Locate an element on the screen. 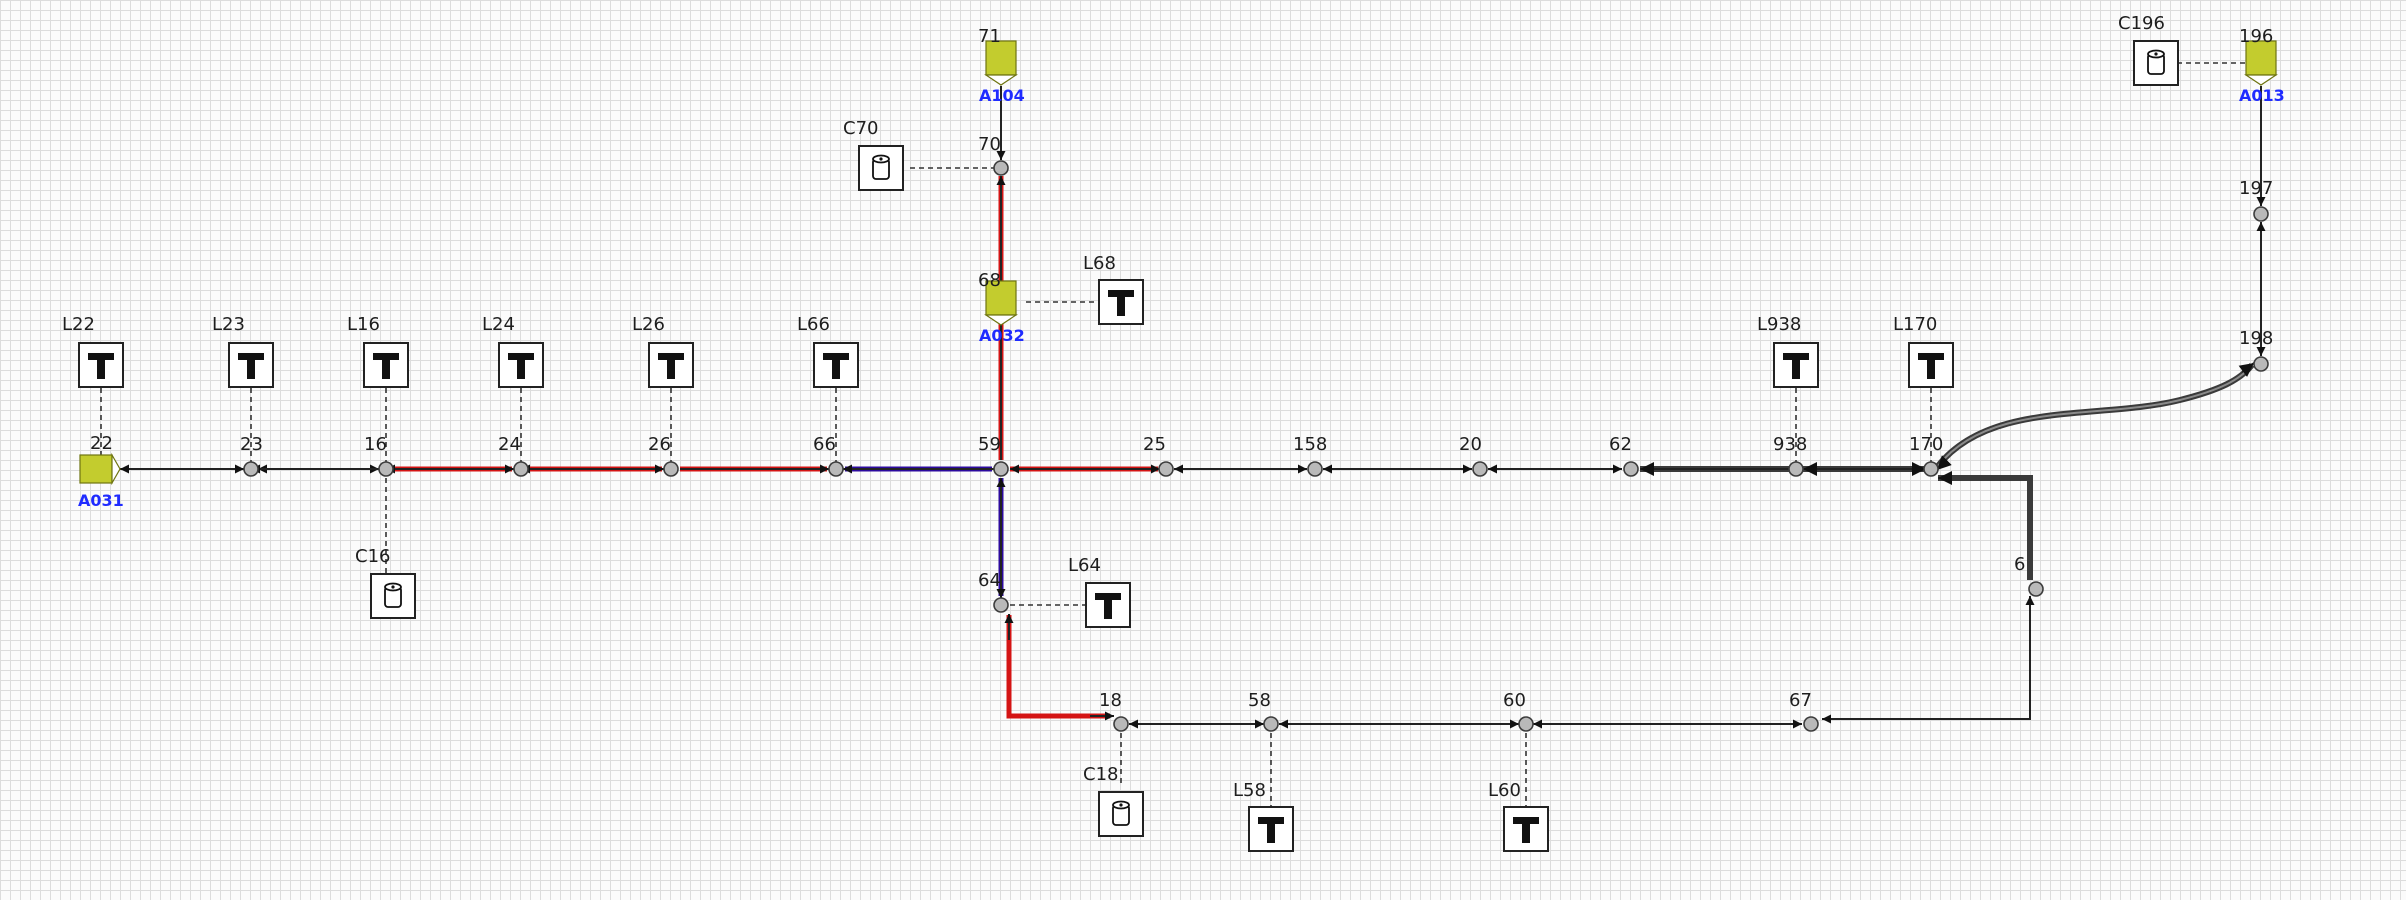 This screenshot has height=900, width=2406. label-68: 68 is located at coordinates (989, 280).